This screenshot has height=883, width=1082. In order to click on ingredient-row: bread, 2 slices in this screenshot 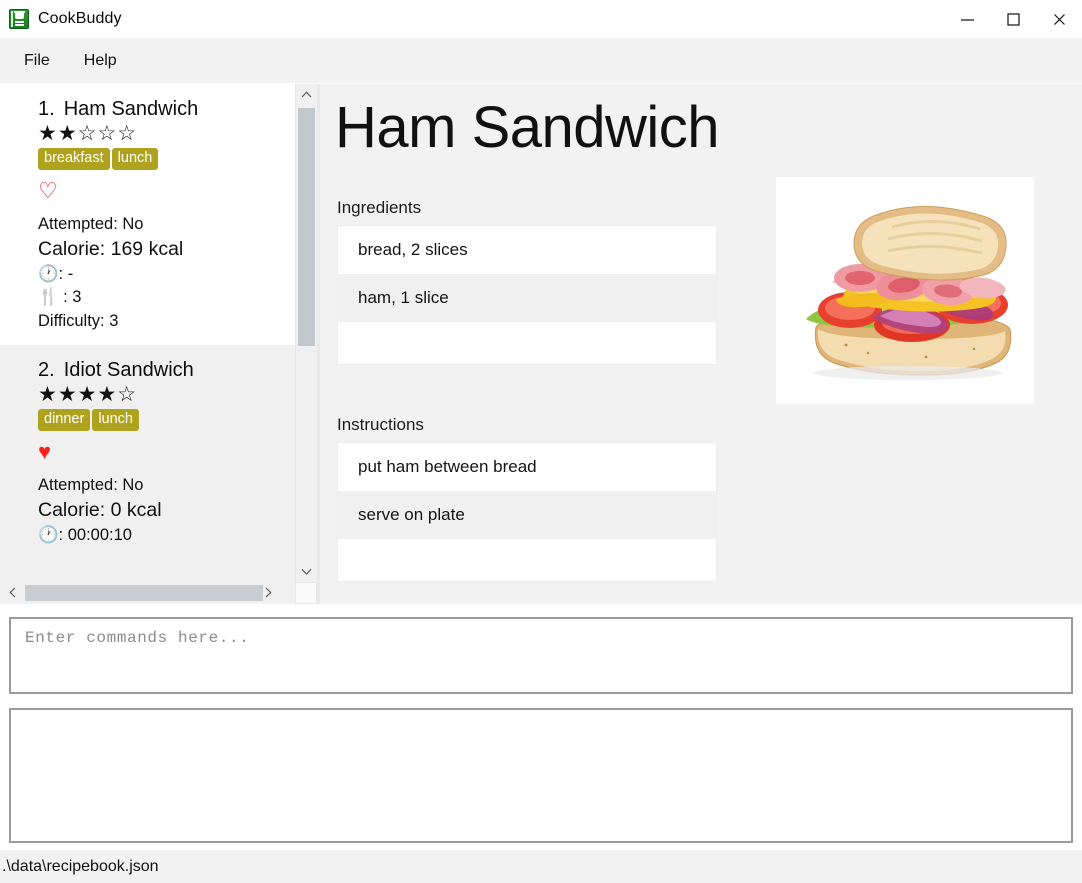, I will do `click(527, 250)`.